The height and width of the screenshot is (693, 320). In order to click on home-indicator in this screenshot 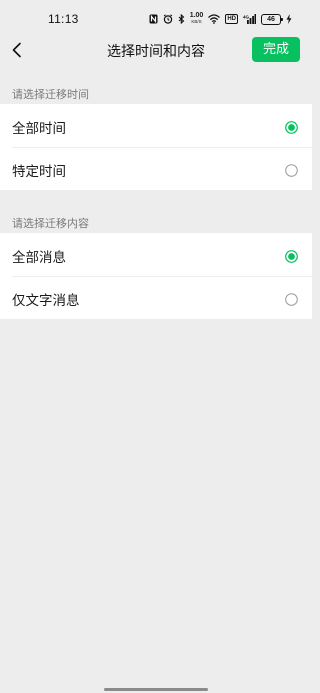, I will do `click(156, 689)`.